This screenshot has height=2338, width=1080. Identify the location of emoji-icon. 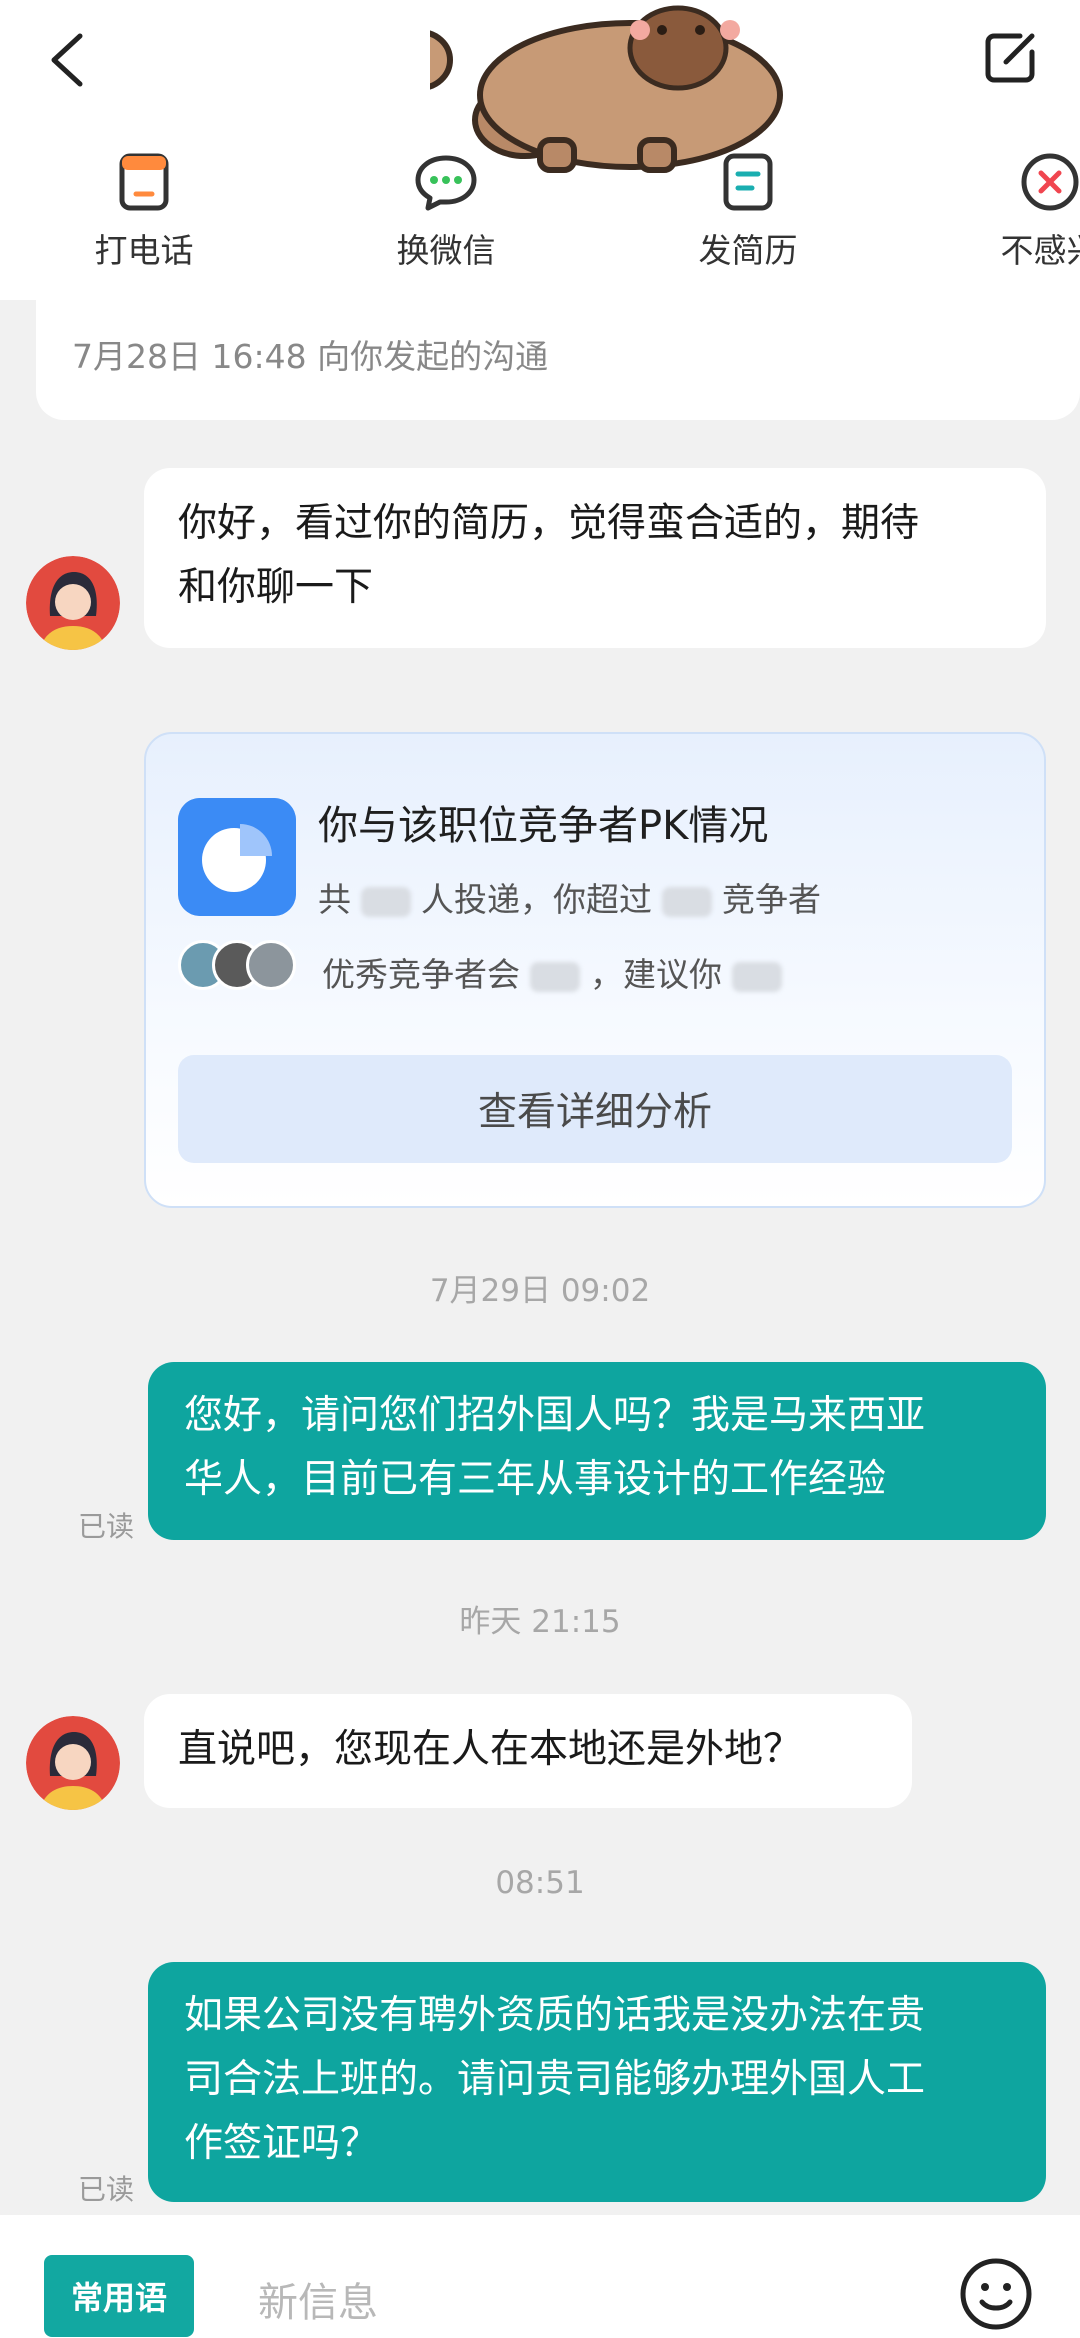
(996, 2294).